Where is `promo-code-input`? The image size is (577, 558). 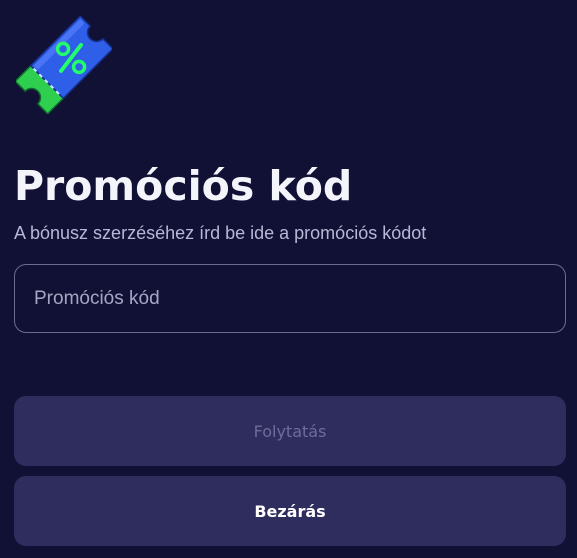 promo-code-input is located at coordinates (290, 298).